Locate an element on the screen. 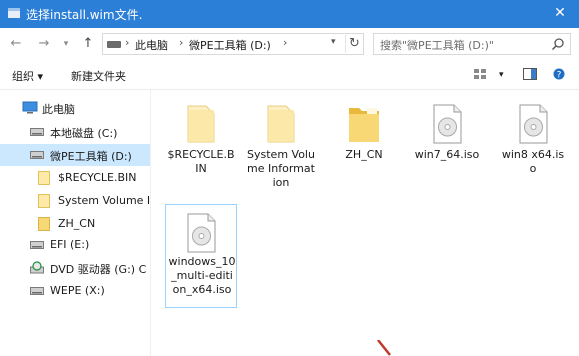 This screenshot has height=356, width=579. file-name: $RECYCLE.BIN is located at coordinates (201, 161).